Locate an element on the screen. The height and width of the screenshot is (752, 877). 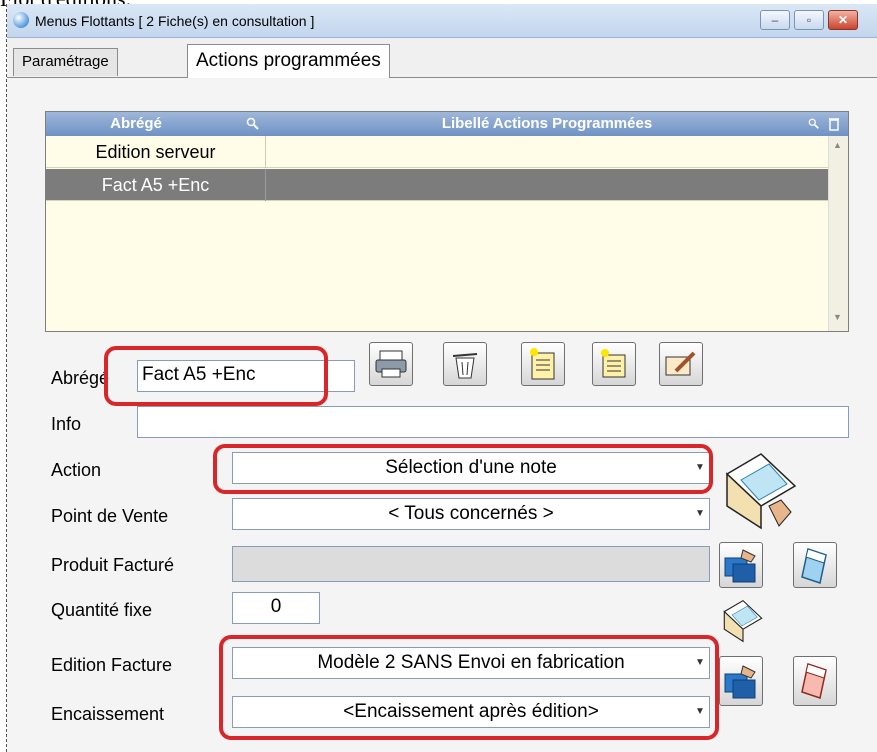
open-button is located at coordinates (614, 364).